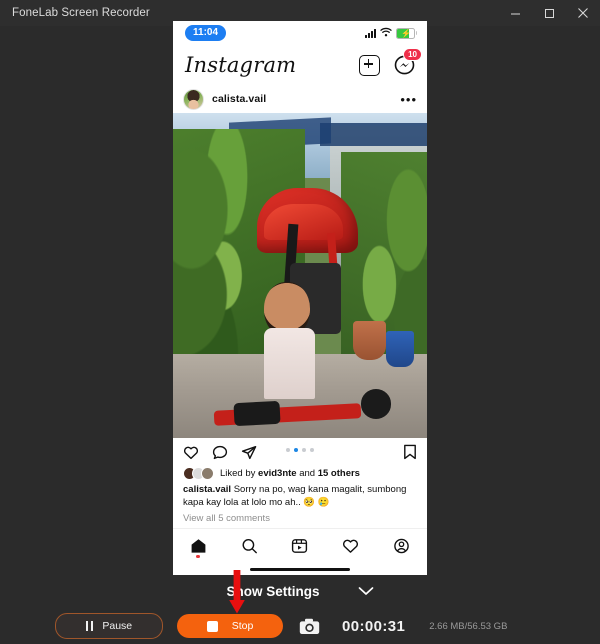  I want to click on likes-row: Liked by evid3nte and 15 others, so click(300, 474).